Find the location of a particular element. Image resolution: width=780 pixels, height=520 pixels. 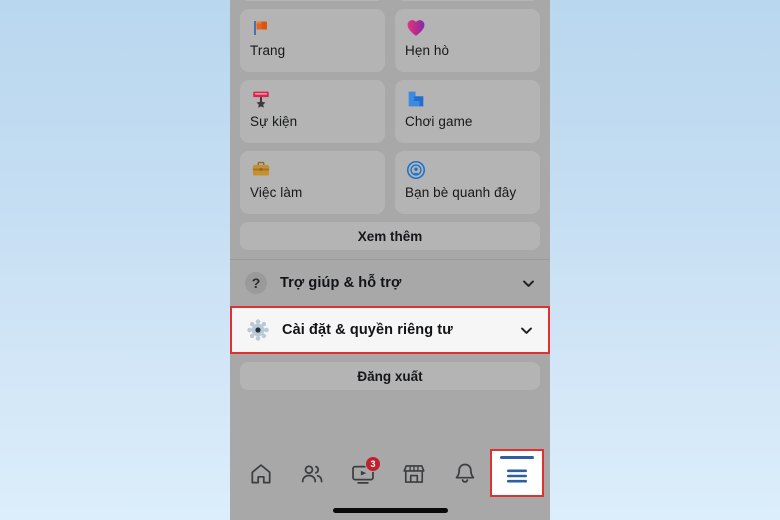

shortcut-tile-nearby-friends: Bạn bè quanh đây is located at coordinates (467, 182).